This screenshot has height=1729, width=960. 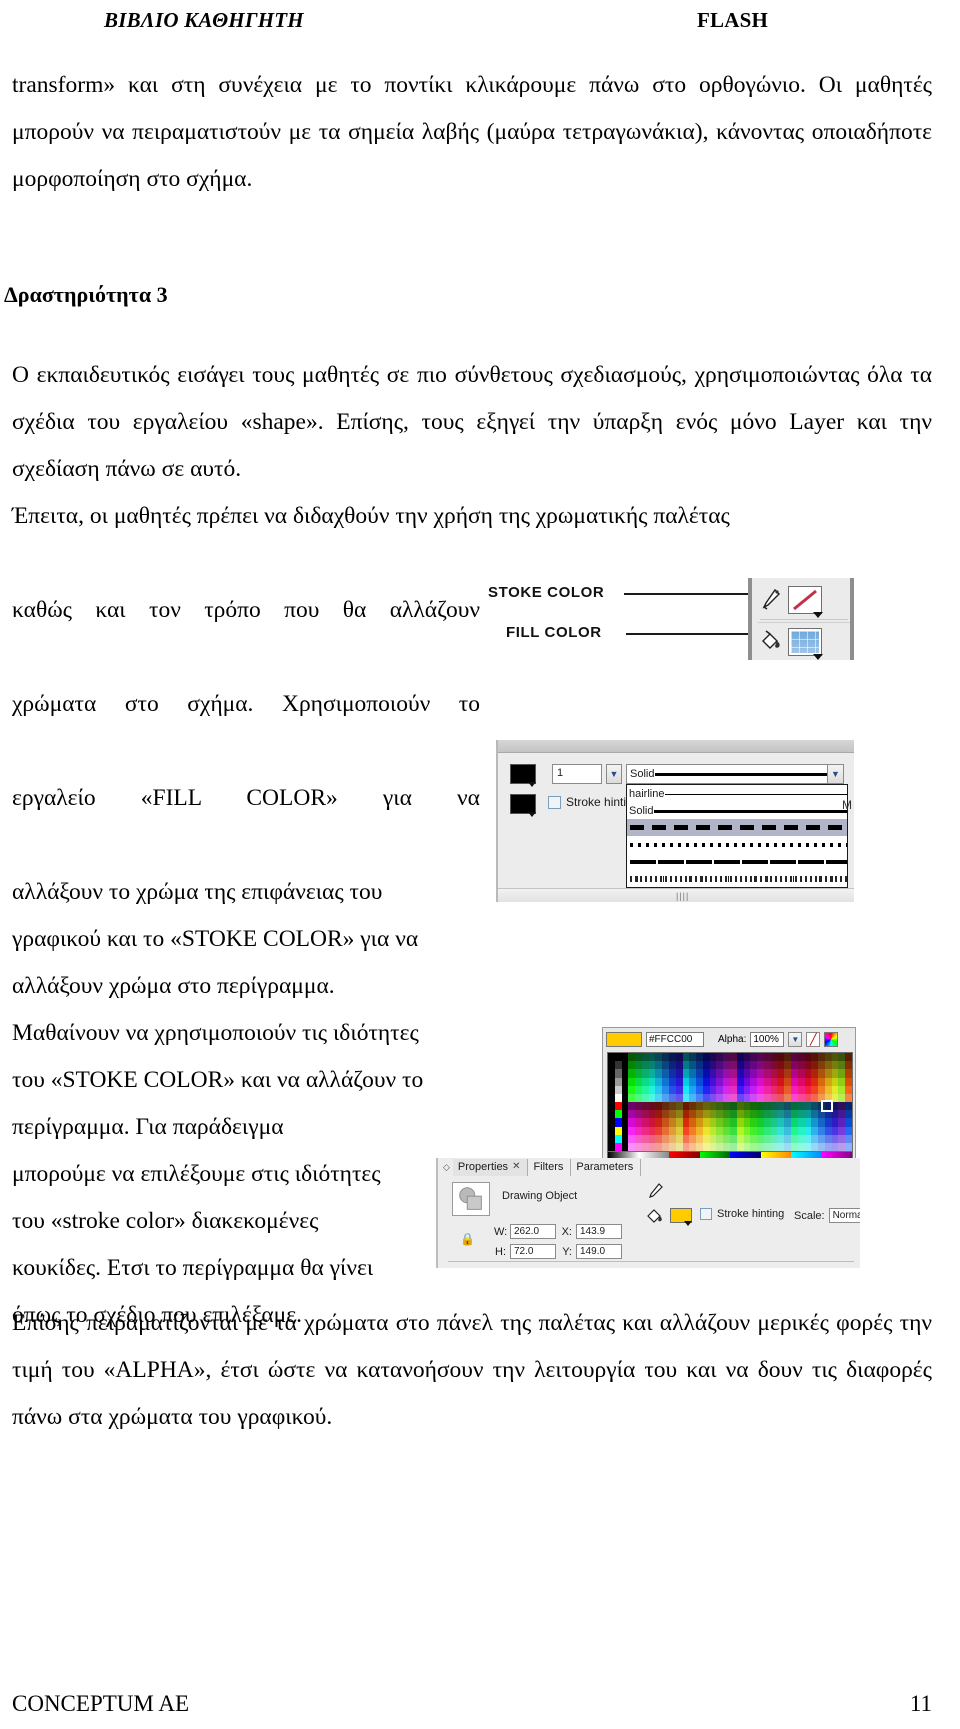 I want to click on hex-color-input: #FFCC00, so click(x=675, y=1039).